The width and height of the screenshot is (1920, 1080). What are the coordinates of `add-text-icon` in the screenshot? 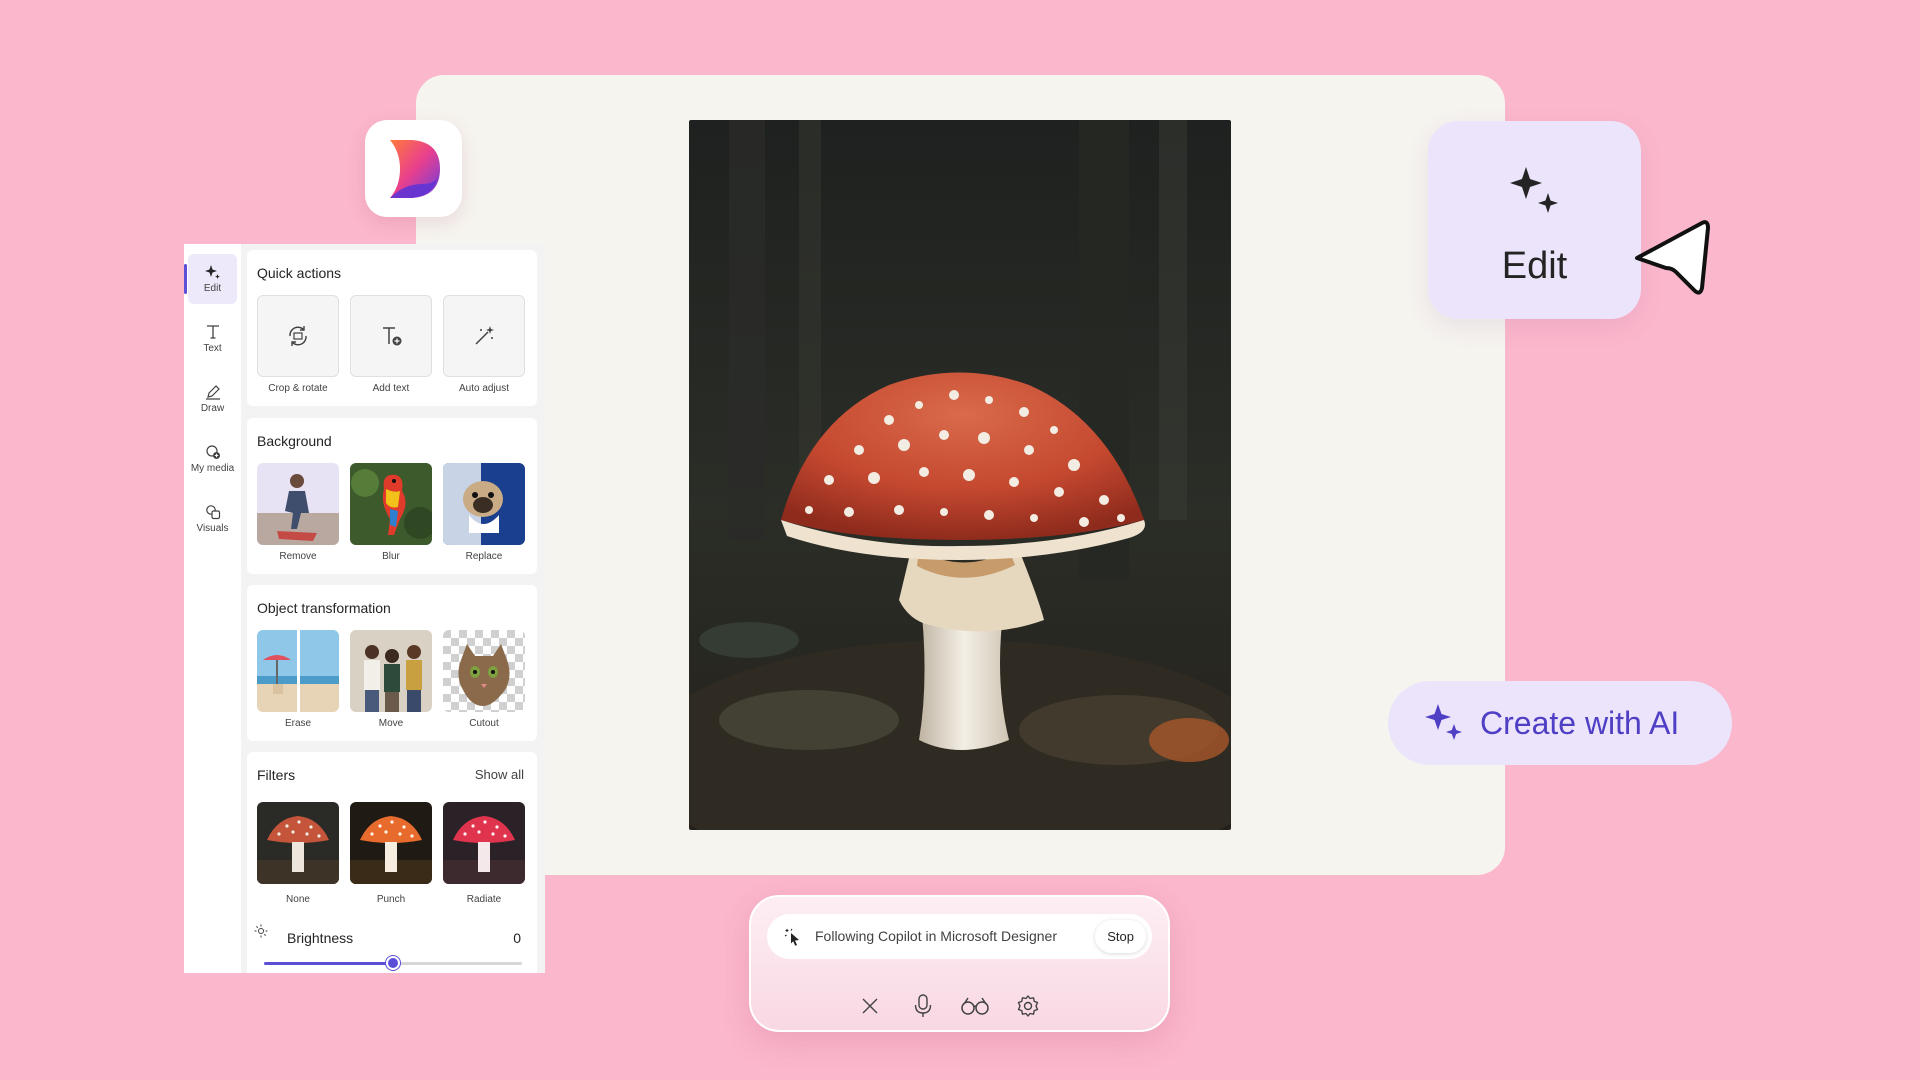 It's located at (392, 336).